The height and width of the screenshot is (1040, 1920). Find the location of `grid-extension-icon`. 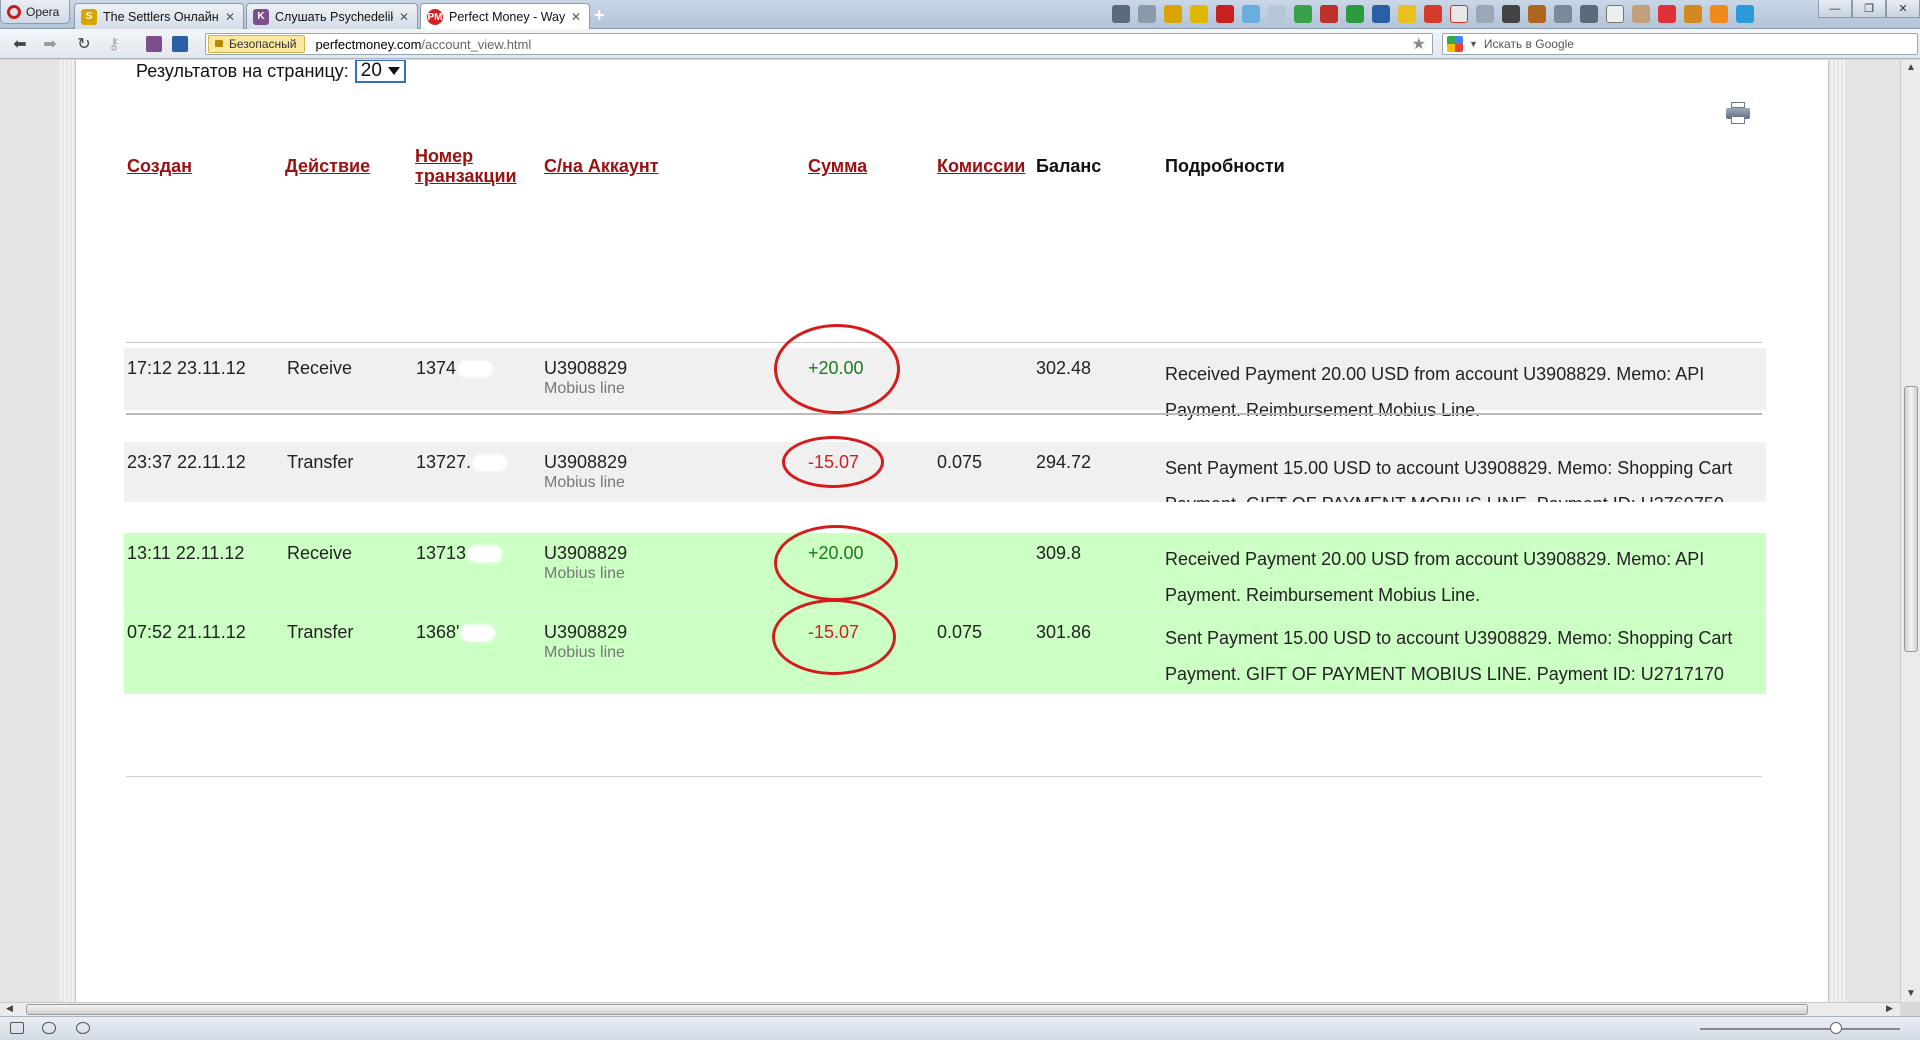

grid-extension-icon is located at coordinates (1563, 14).